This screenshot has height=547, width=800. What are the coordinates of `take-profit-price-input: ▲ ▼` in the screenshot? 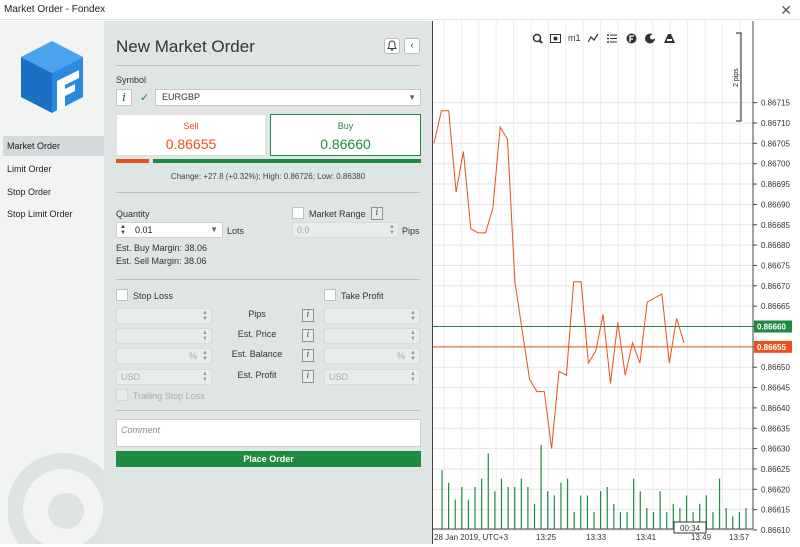 It's located at (372, 336).